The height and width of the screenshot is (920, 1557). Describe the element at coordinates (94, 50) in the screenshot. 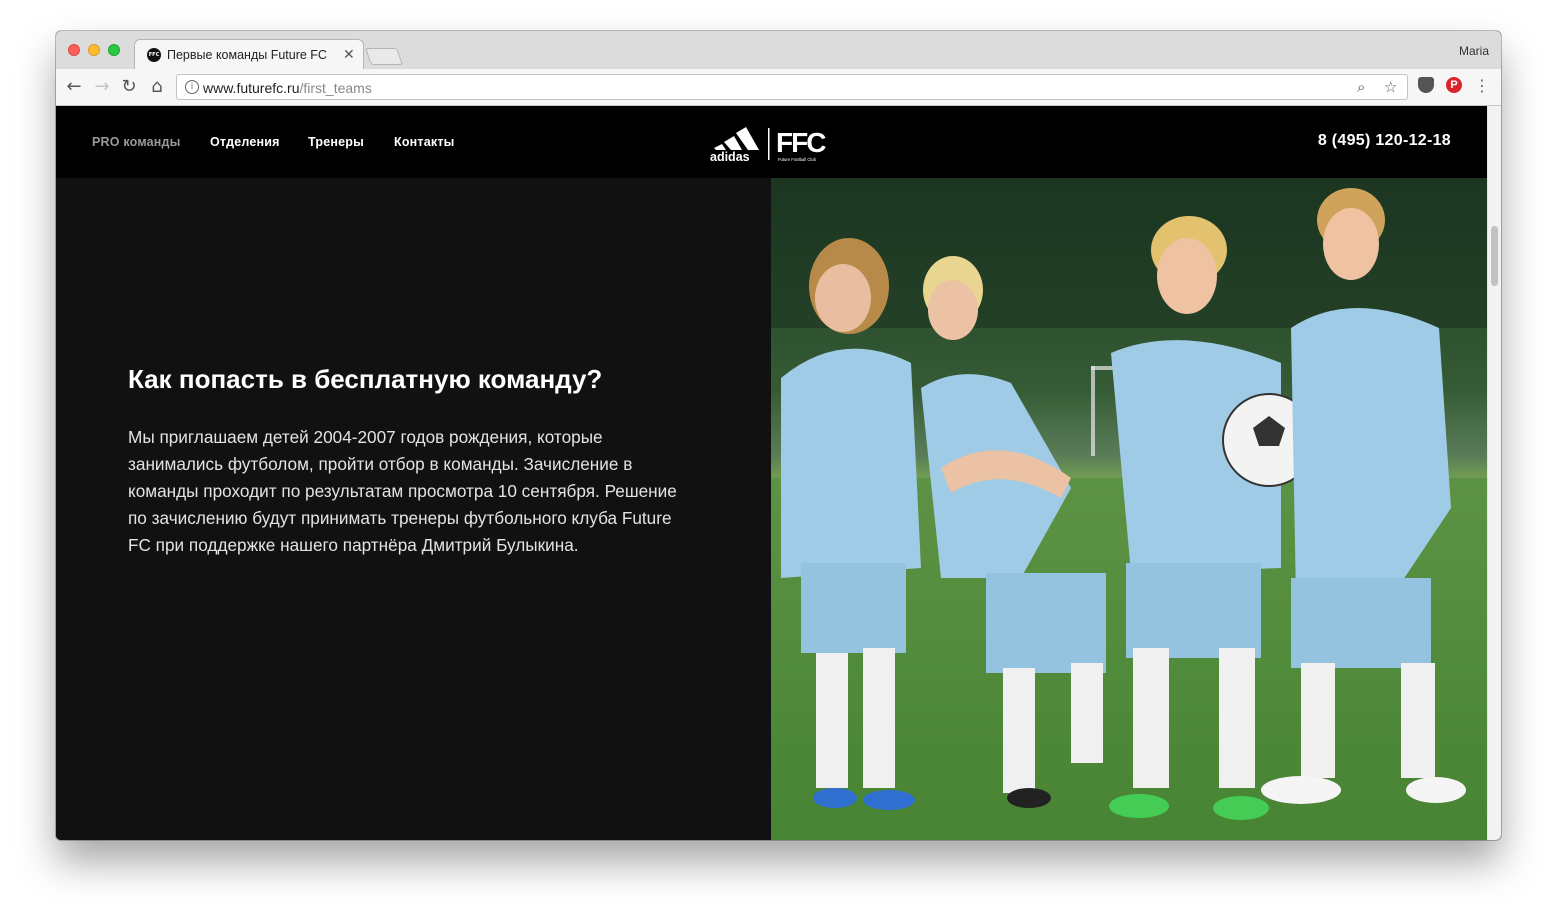

I see `minimize-window-button` at that location.